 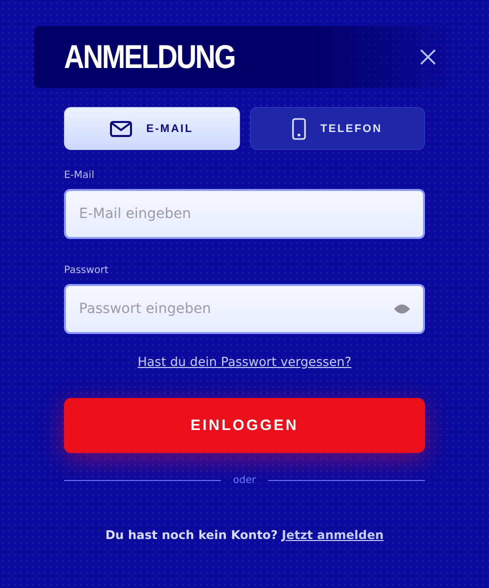 What do you see at coordinates (191, 535) in the screenshot?
I see `signup-prompt: Du hast noch kein Konto?` at bounding box center [191, 535].